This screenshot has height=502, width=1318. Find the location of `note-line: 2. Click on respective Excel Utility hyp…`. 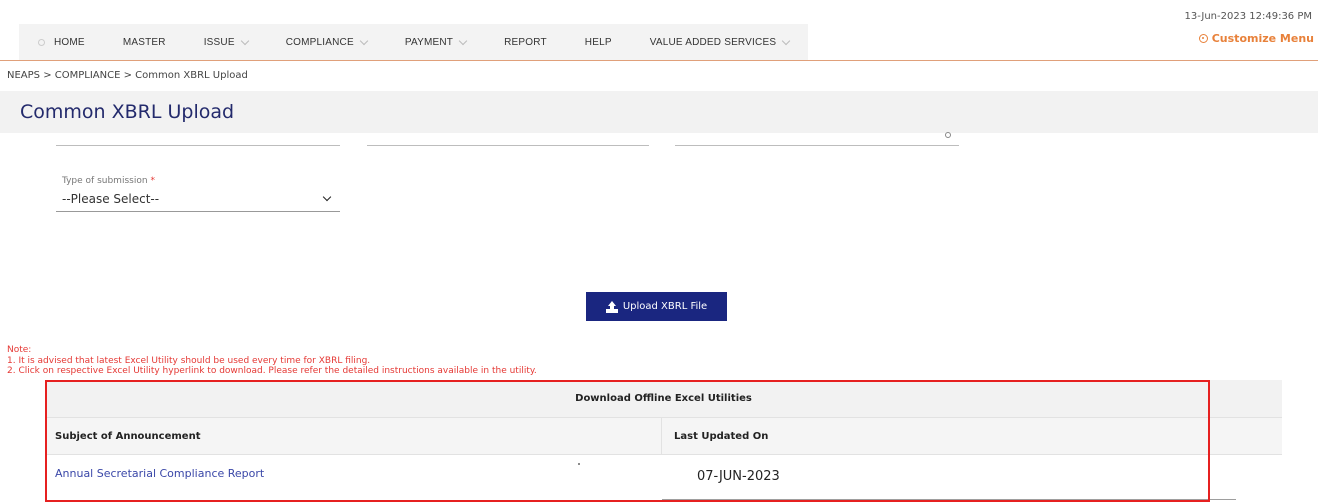

note-line: 2. Click on respective Excel Utility hyp… is located at coordinates (272, 371).